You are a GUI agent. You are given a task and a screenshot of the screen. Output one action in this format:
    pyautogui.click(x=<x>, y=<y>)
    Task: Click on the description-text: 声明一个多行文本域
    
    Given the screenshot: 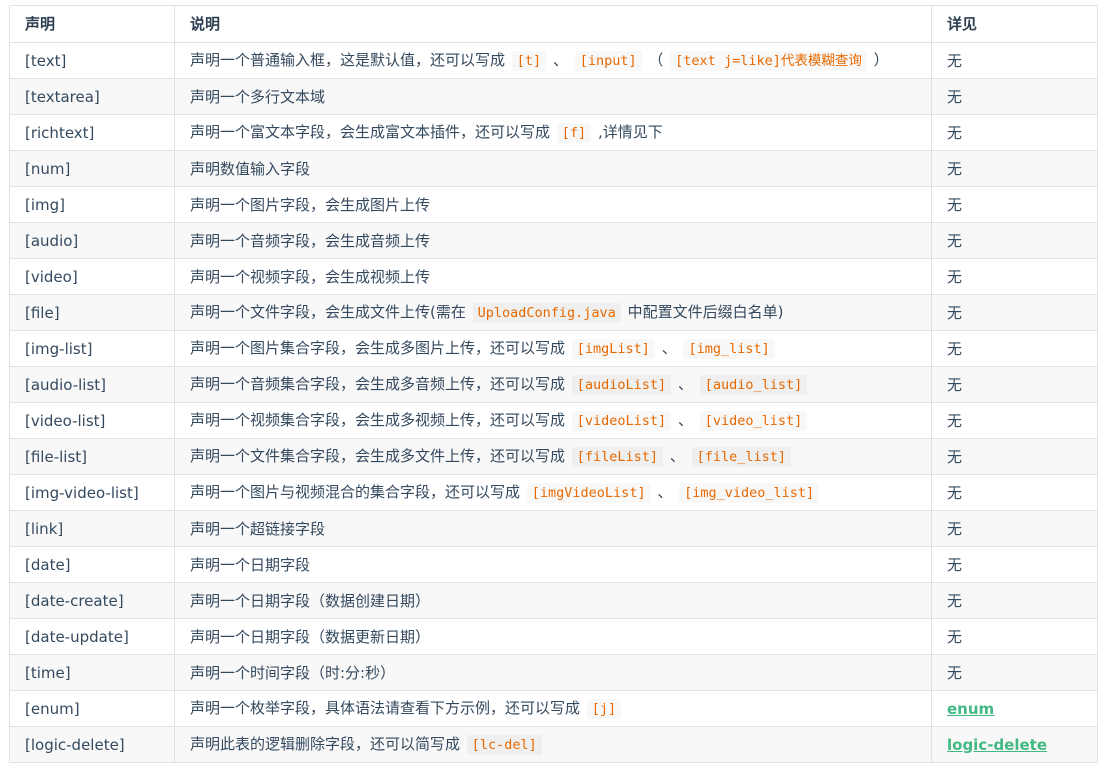 What is the action you would take?
    pyautogui.click(x=258, y=96)
    